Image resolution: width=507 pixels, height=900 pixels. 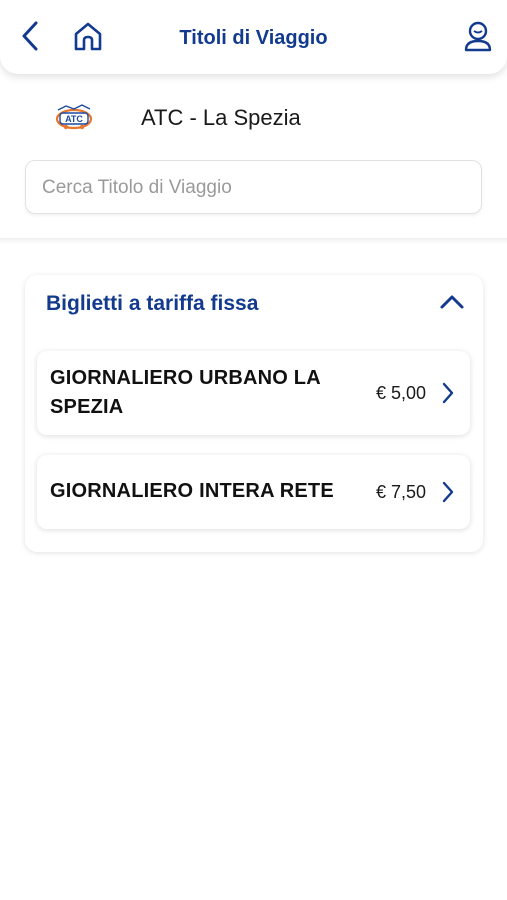 I want to click on ticket-item-giornaliero-urbano: GIORNALIERO URBANO LA SPEZIA € 5,00, so click(x=253, y=393).